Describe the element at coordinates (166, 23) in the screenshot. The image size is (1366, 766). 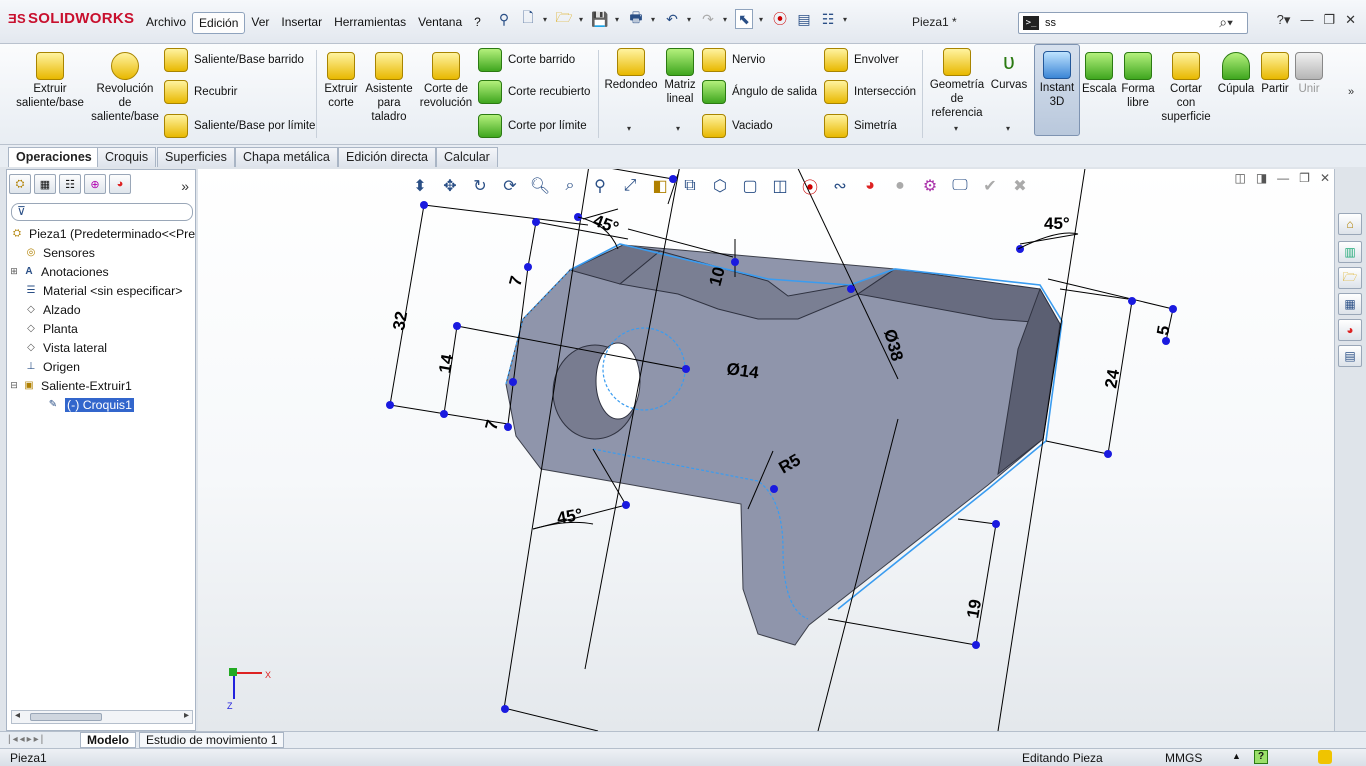
I see `menu-archivo: Archivo` at that location.